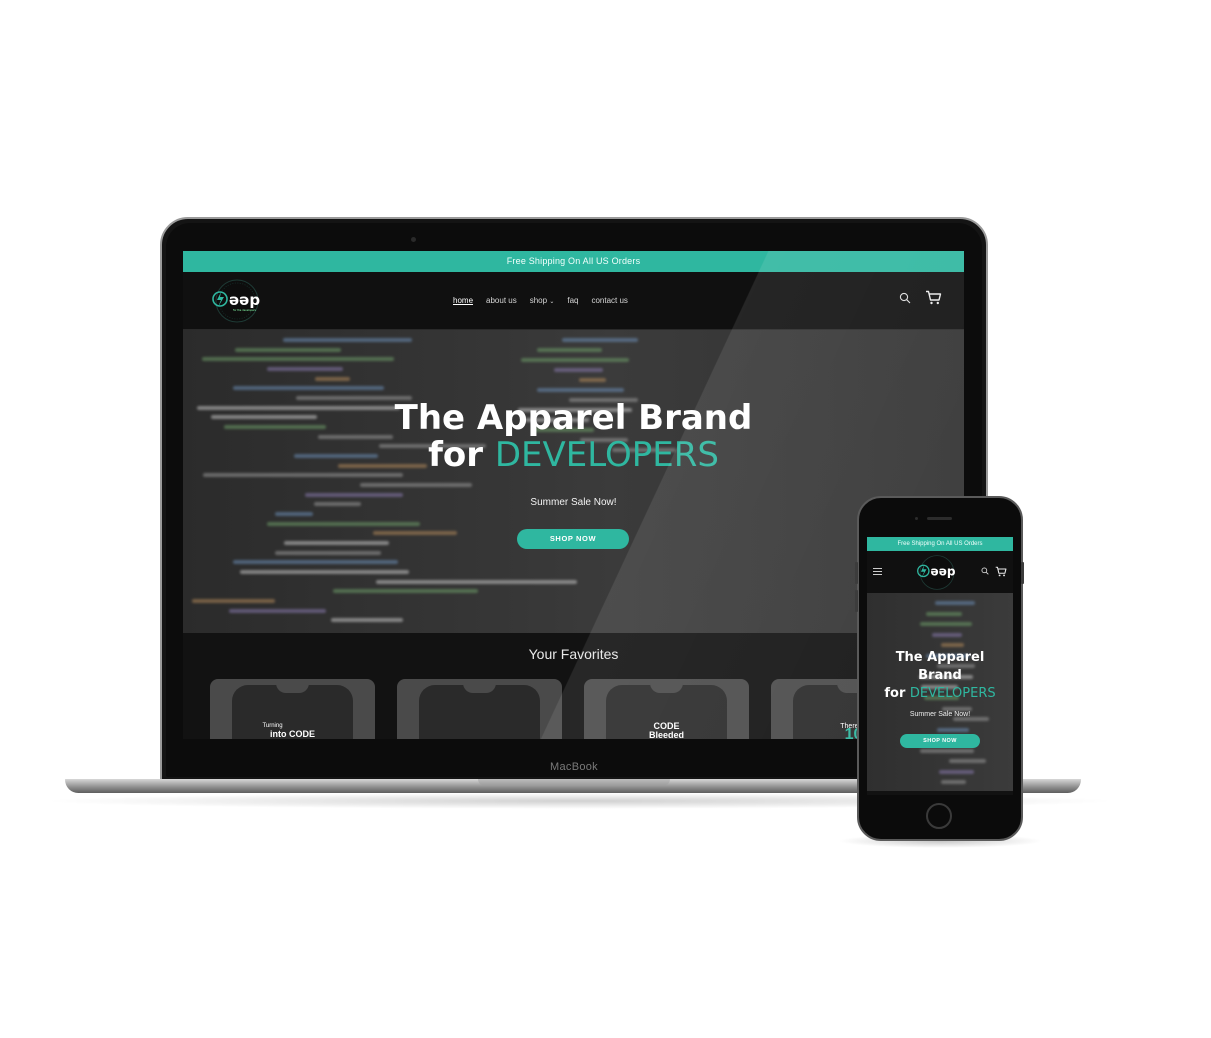 The image size is (1211, 1038). What do you see at coordinates (573, 418) in the screenshot?
I see `hero-title-line1: The Apparel Brand` at bounding box center [573, 418].